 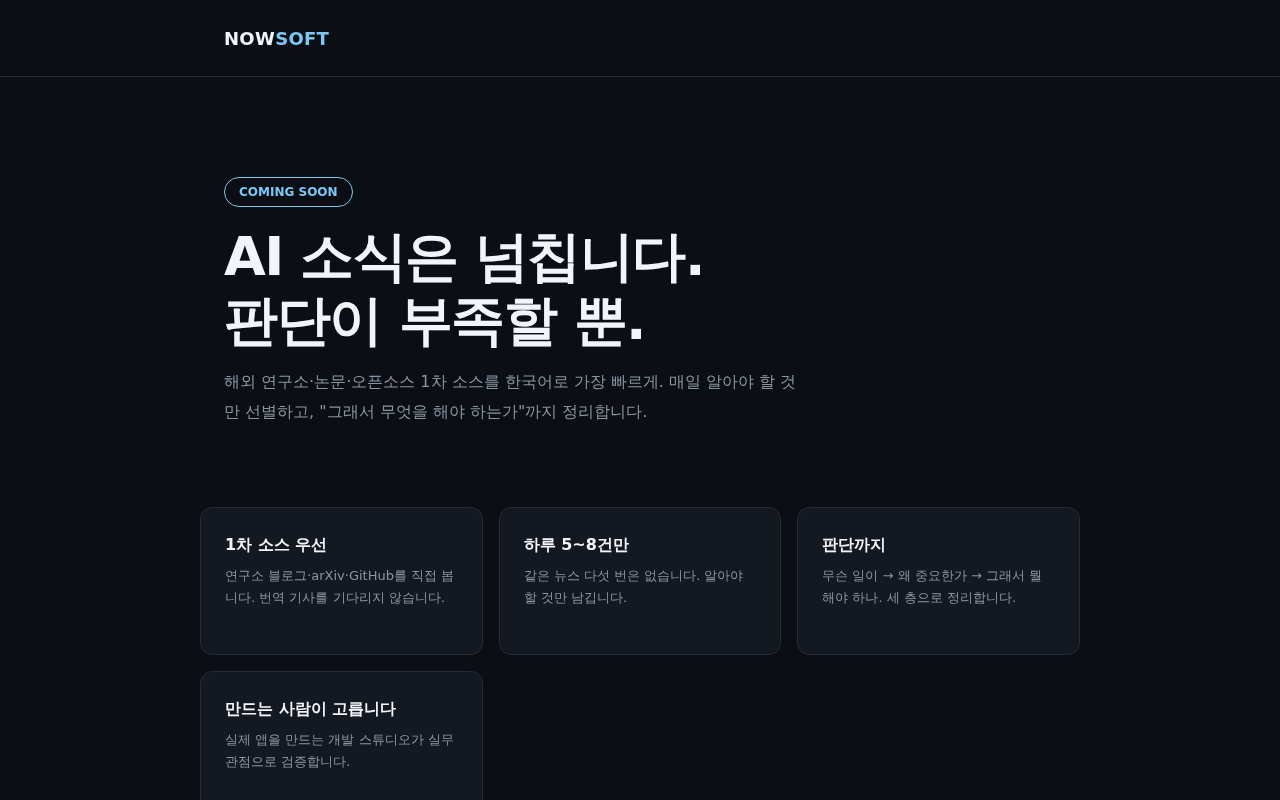 I want to click on brand-logo: NOWSOFT, so click(x=277, y=38).